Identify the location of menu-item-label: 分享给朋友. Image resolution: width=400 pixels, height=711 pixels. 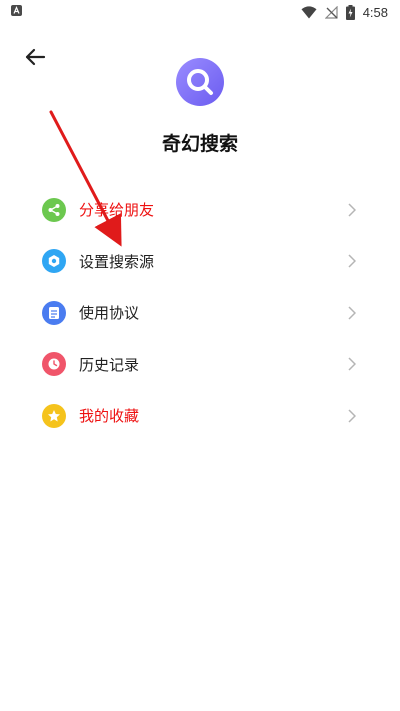
(117, 210).